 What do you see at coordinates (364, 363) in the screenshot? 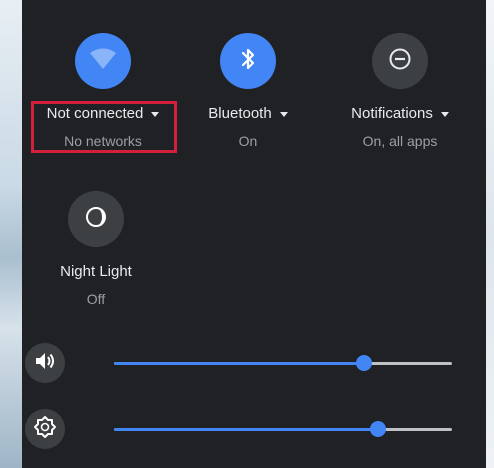
I see `volume-slider-thumb` at bounding box center [364, 363].